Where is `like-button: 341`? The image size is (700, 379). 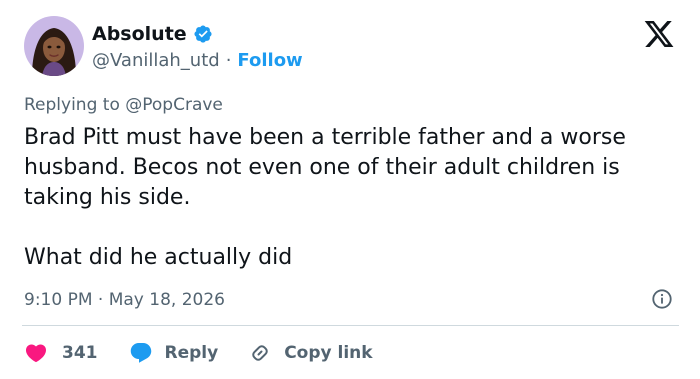
like-button: 341 is located at coordinates (61, 353).